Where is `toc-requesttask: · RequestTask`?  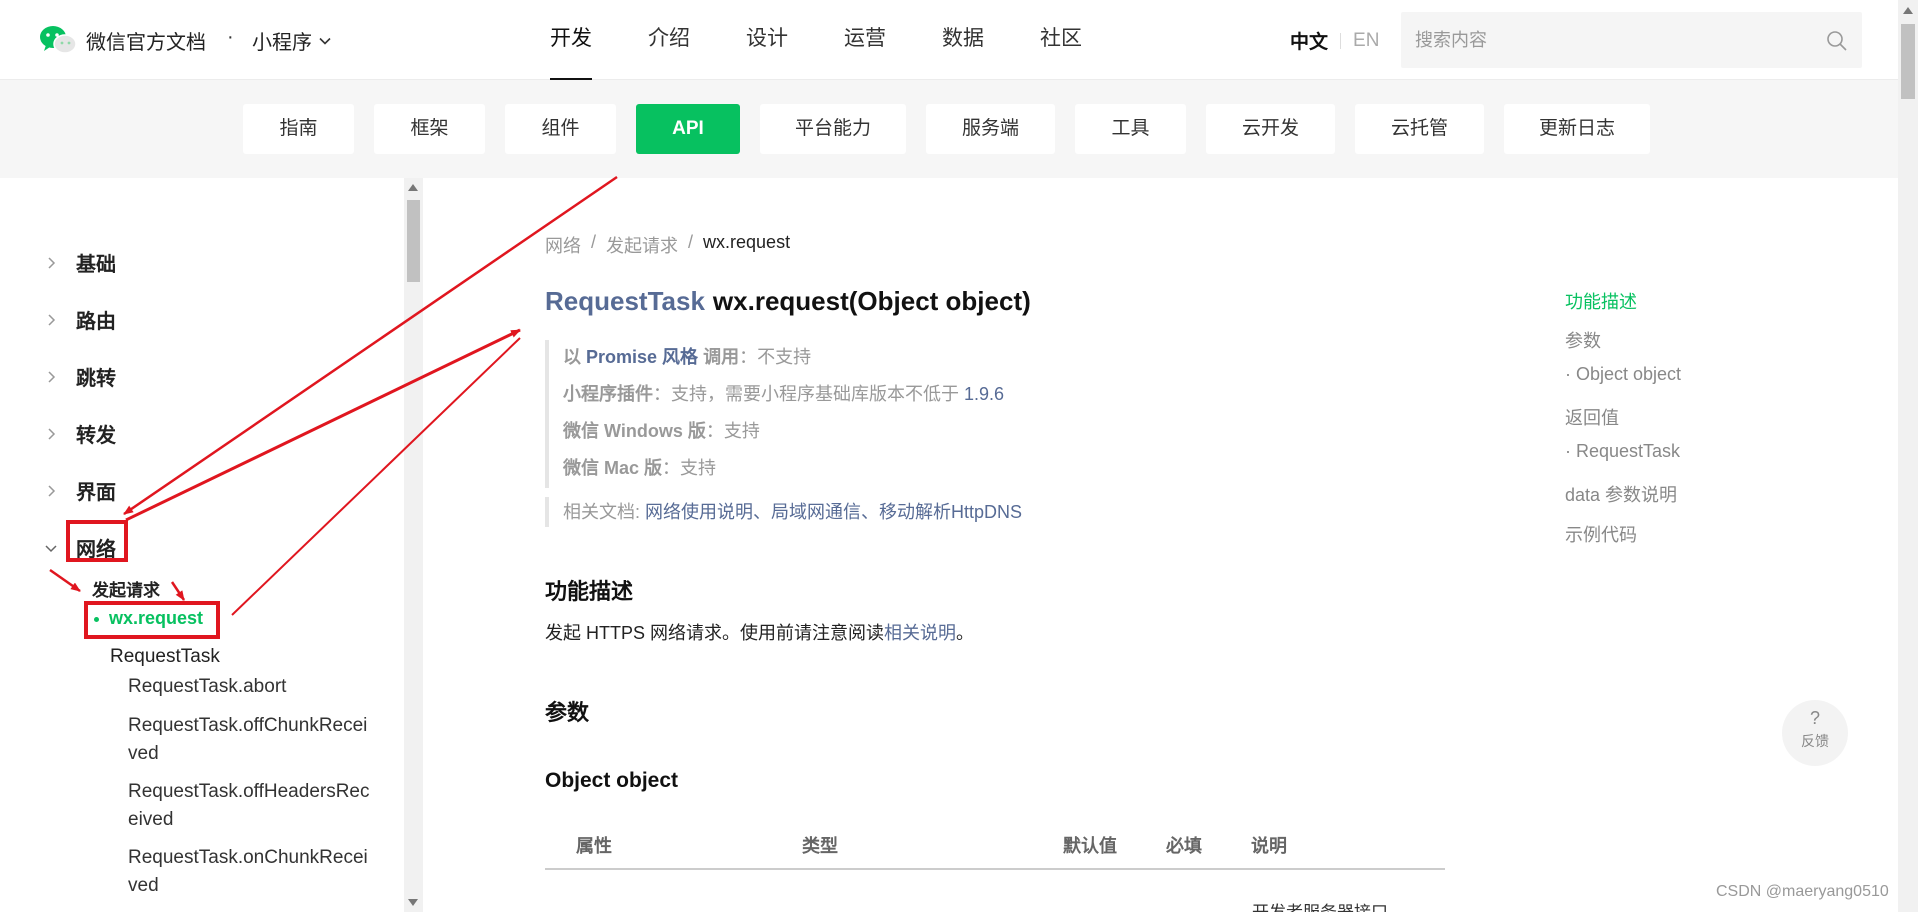
toc-requesttask: · RequestTask is located at coordinates (1622, 451).